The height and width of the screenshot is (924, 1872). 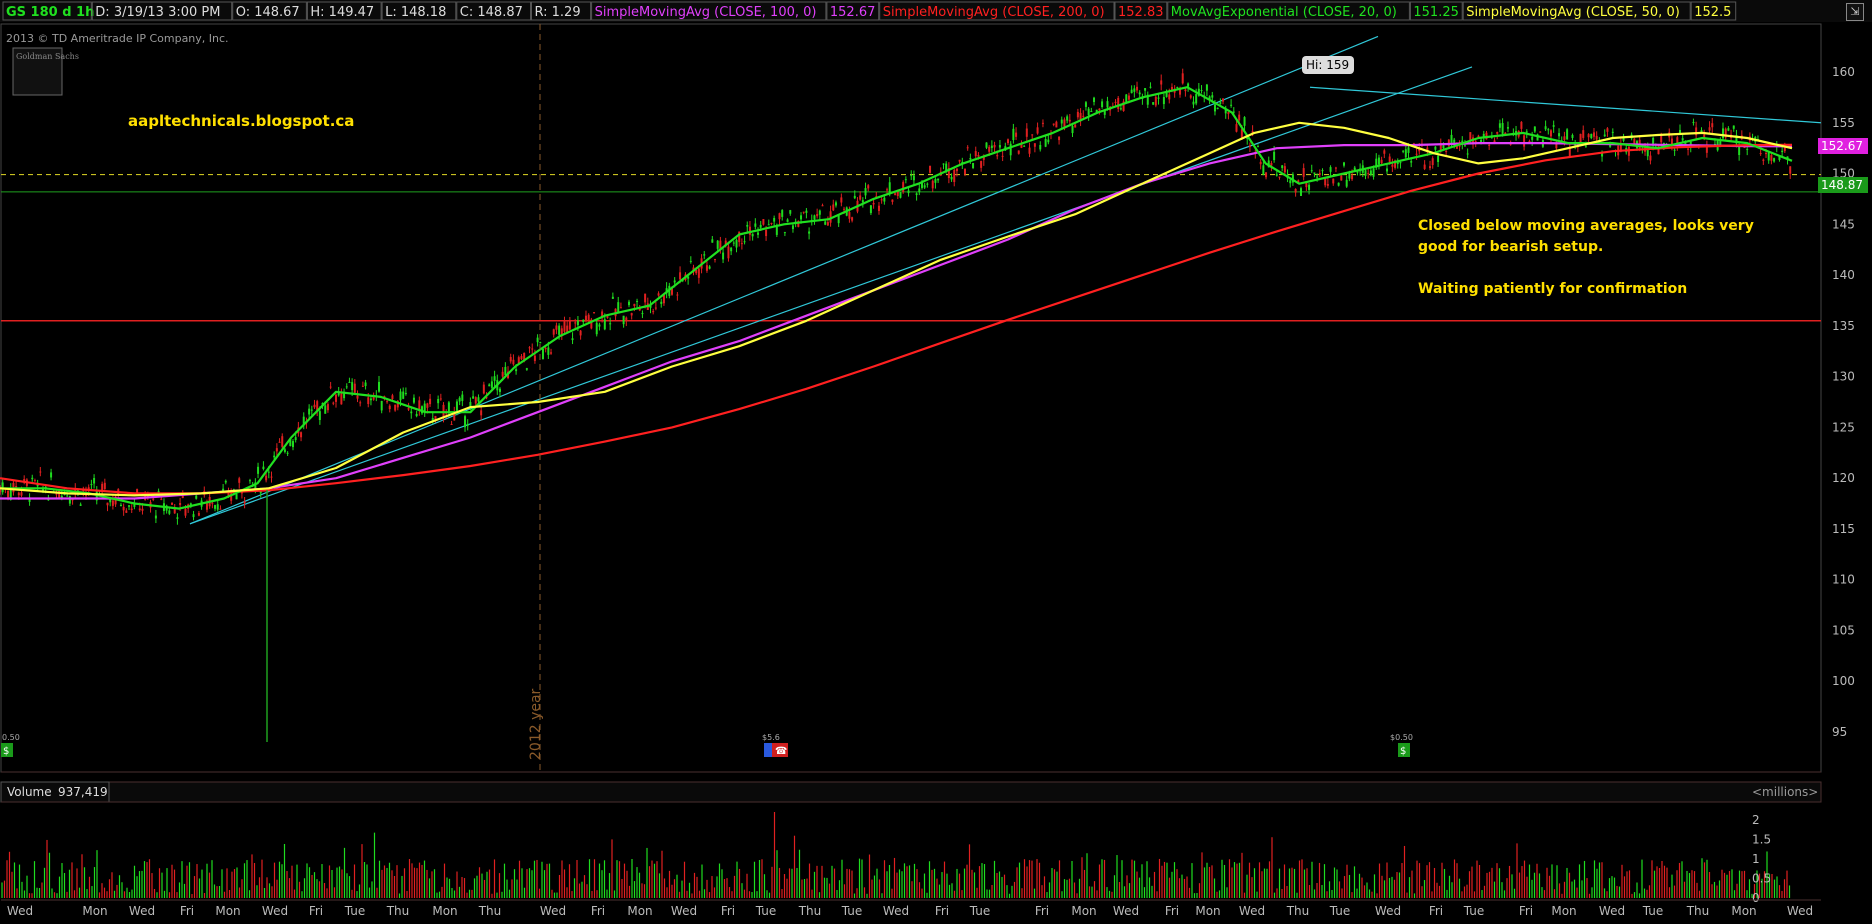 What do you see at coordinates (1172, 911) in the screenshot?
I see `x-tick-label: Fri` at bounding box center [1172, 911].